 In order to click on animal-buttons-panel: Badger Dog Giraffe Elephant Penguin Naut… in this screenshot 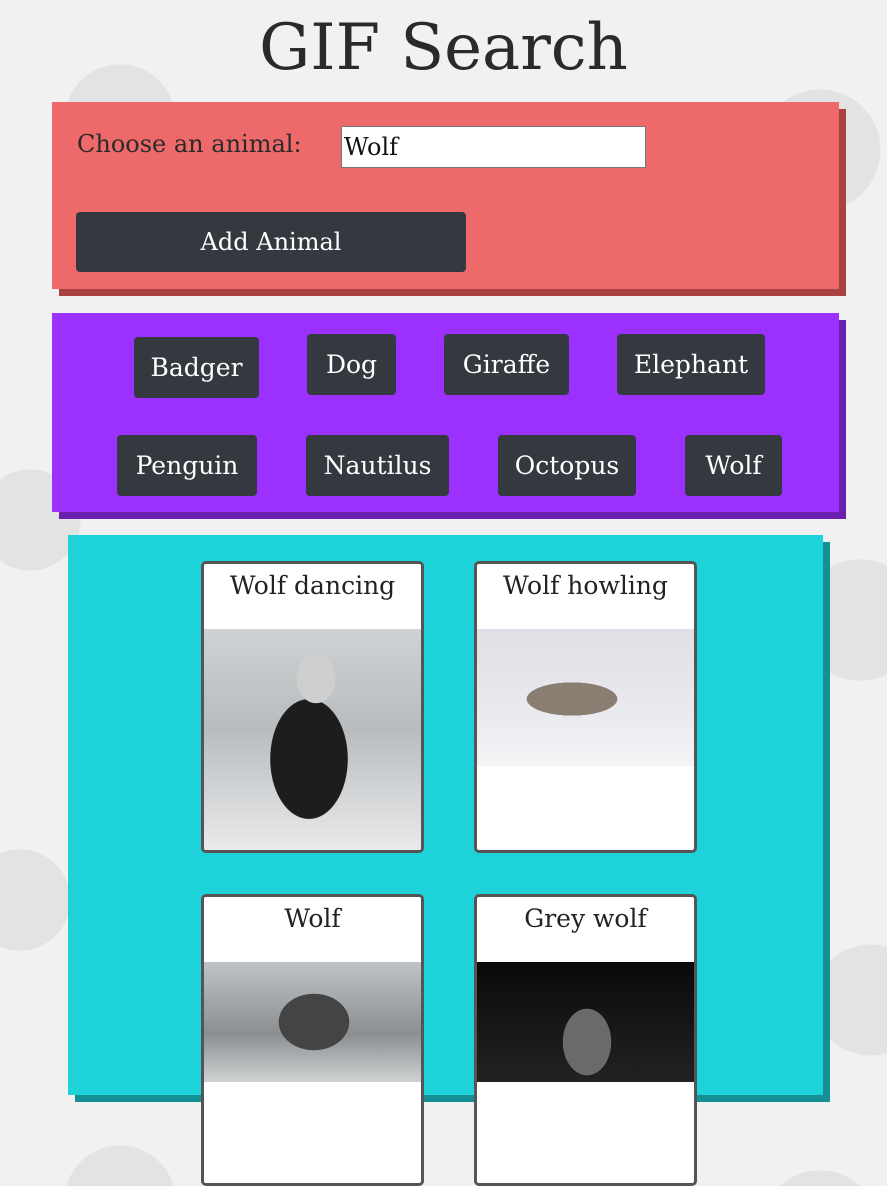, I will do `click(445, 412)`.